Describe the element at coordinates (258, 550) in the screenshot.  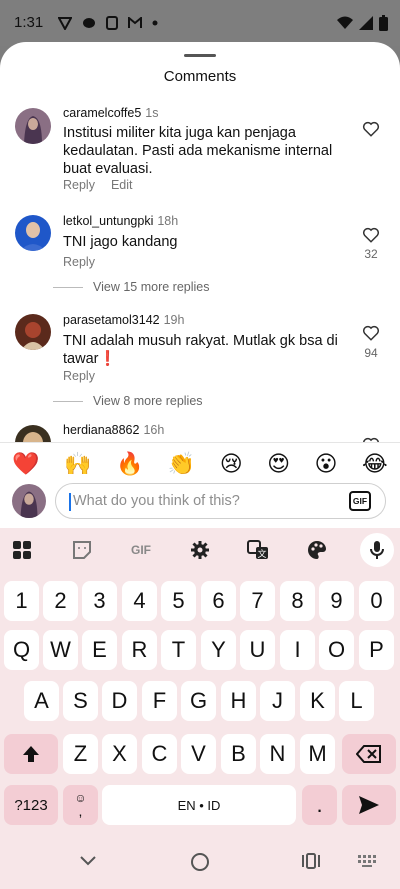
I see `translate-icon: 文` at that location.